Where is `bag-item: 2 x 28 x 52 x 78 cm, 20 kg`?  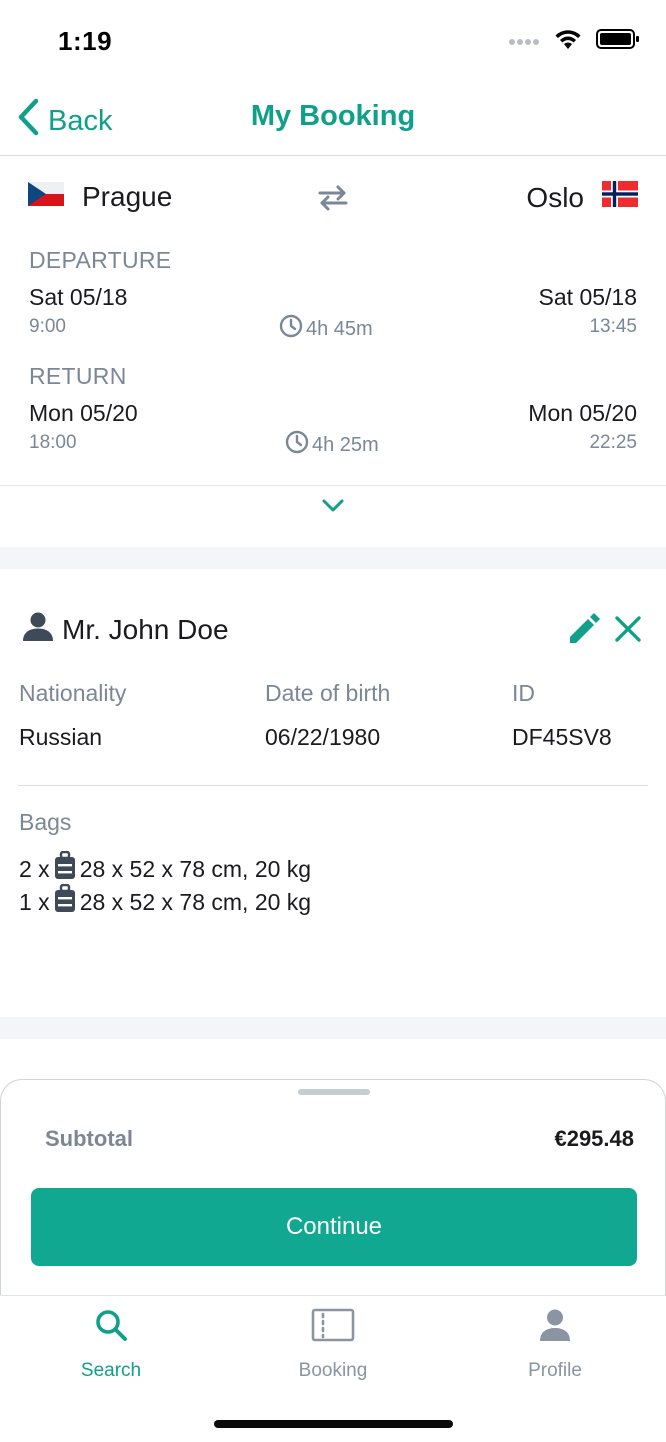
bag-item: 2 x 28 x 52 x 78 cm, 20 kg is located at coordinates (165, 868).